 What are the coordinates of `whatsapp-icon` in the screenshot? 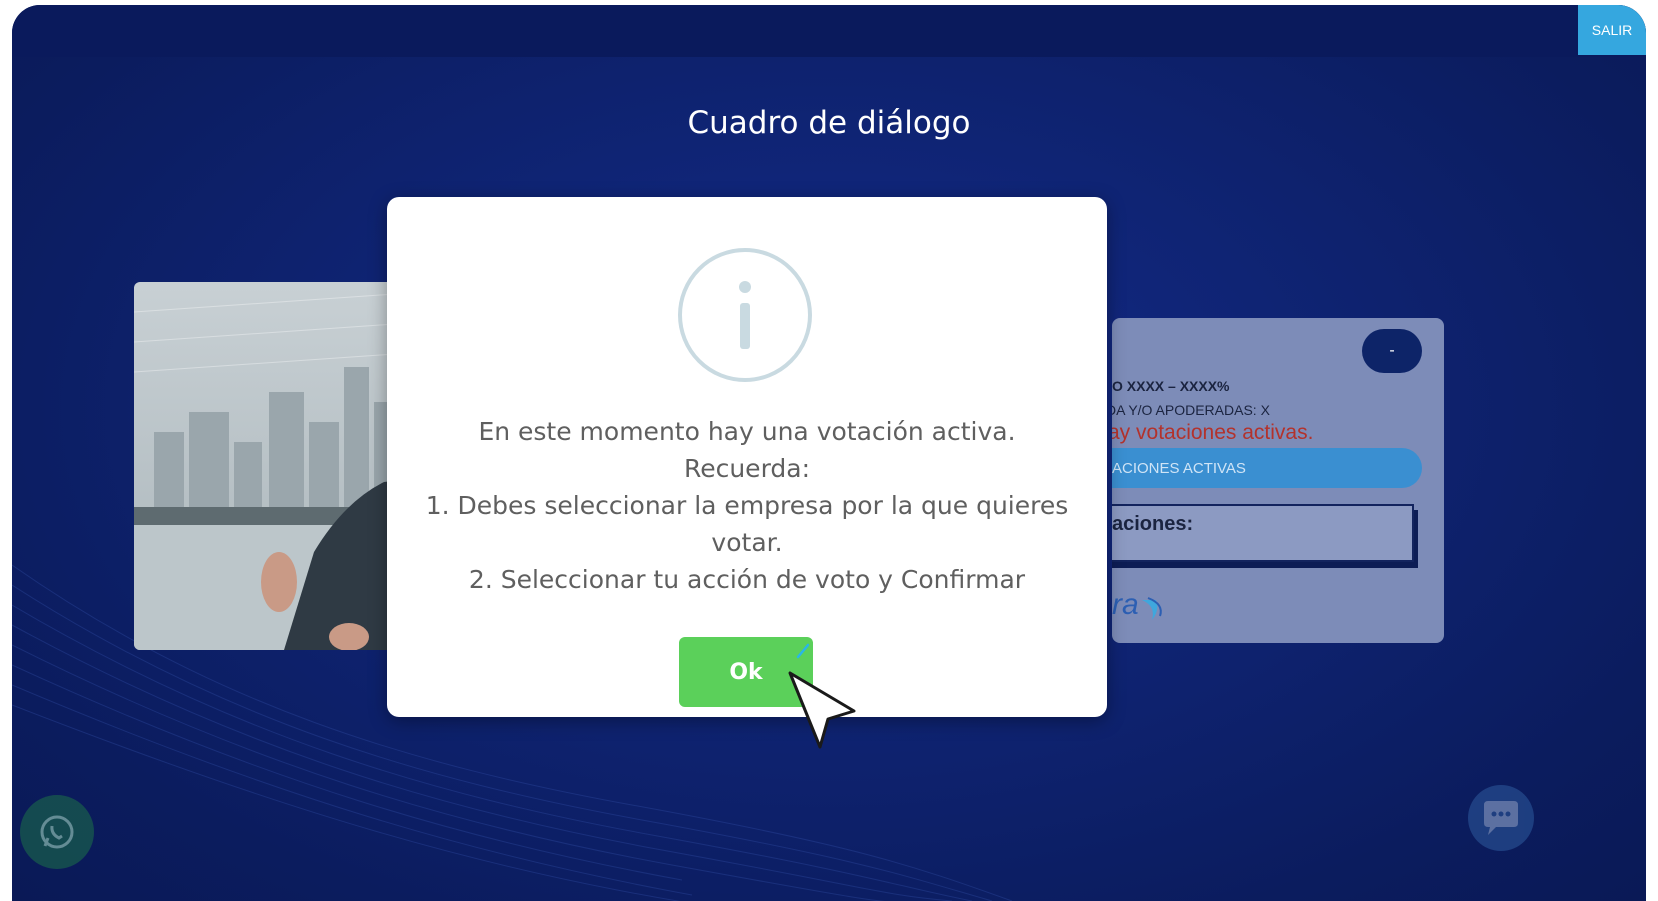 It's located at (57, 832).